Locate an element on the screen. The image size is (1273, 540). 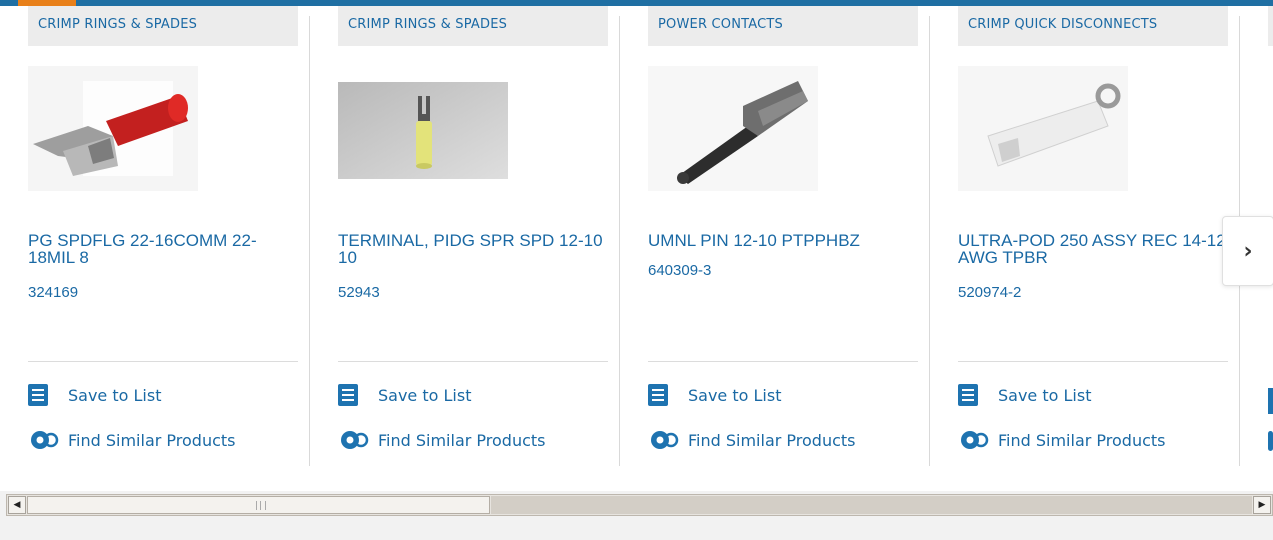
carousel-next-button: › is located at coordinates (1247, 251).